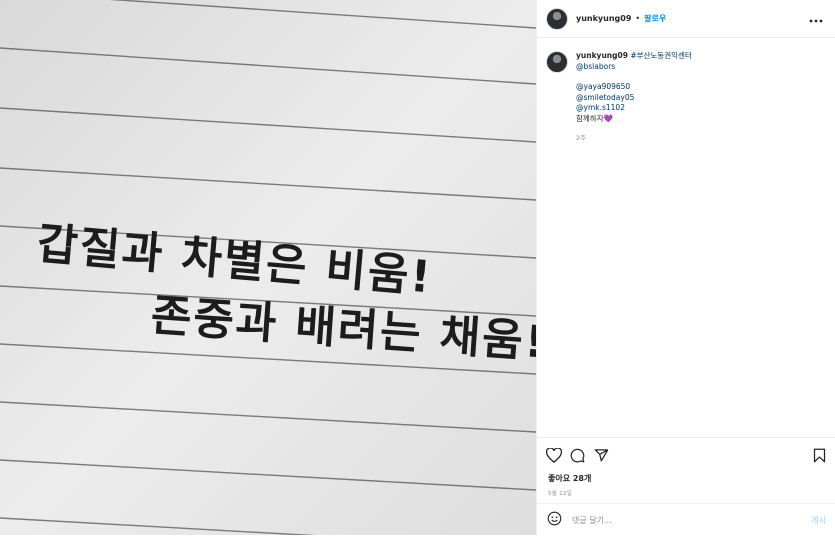  What do you see at coordinates (581, 138) in the screenshot?
I see `post-time-ago: 2주` at bounding box center [581, 138].